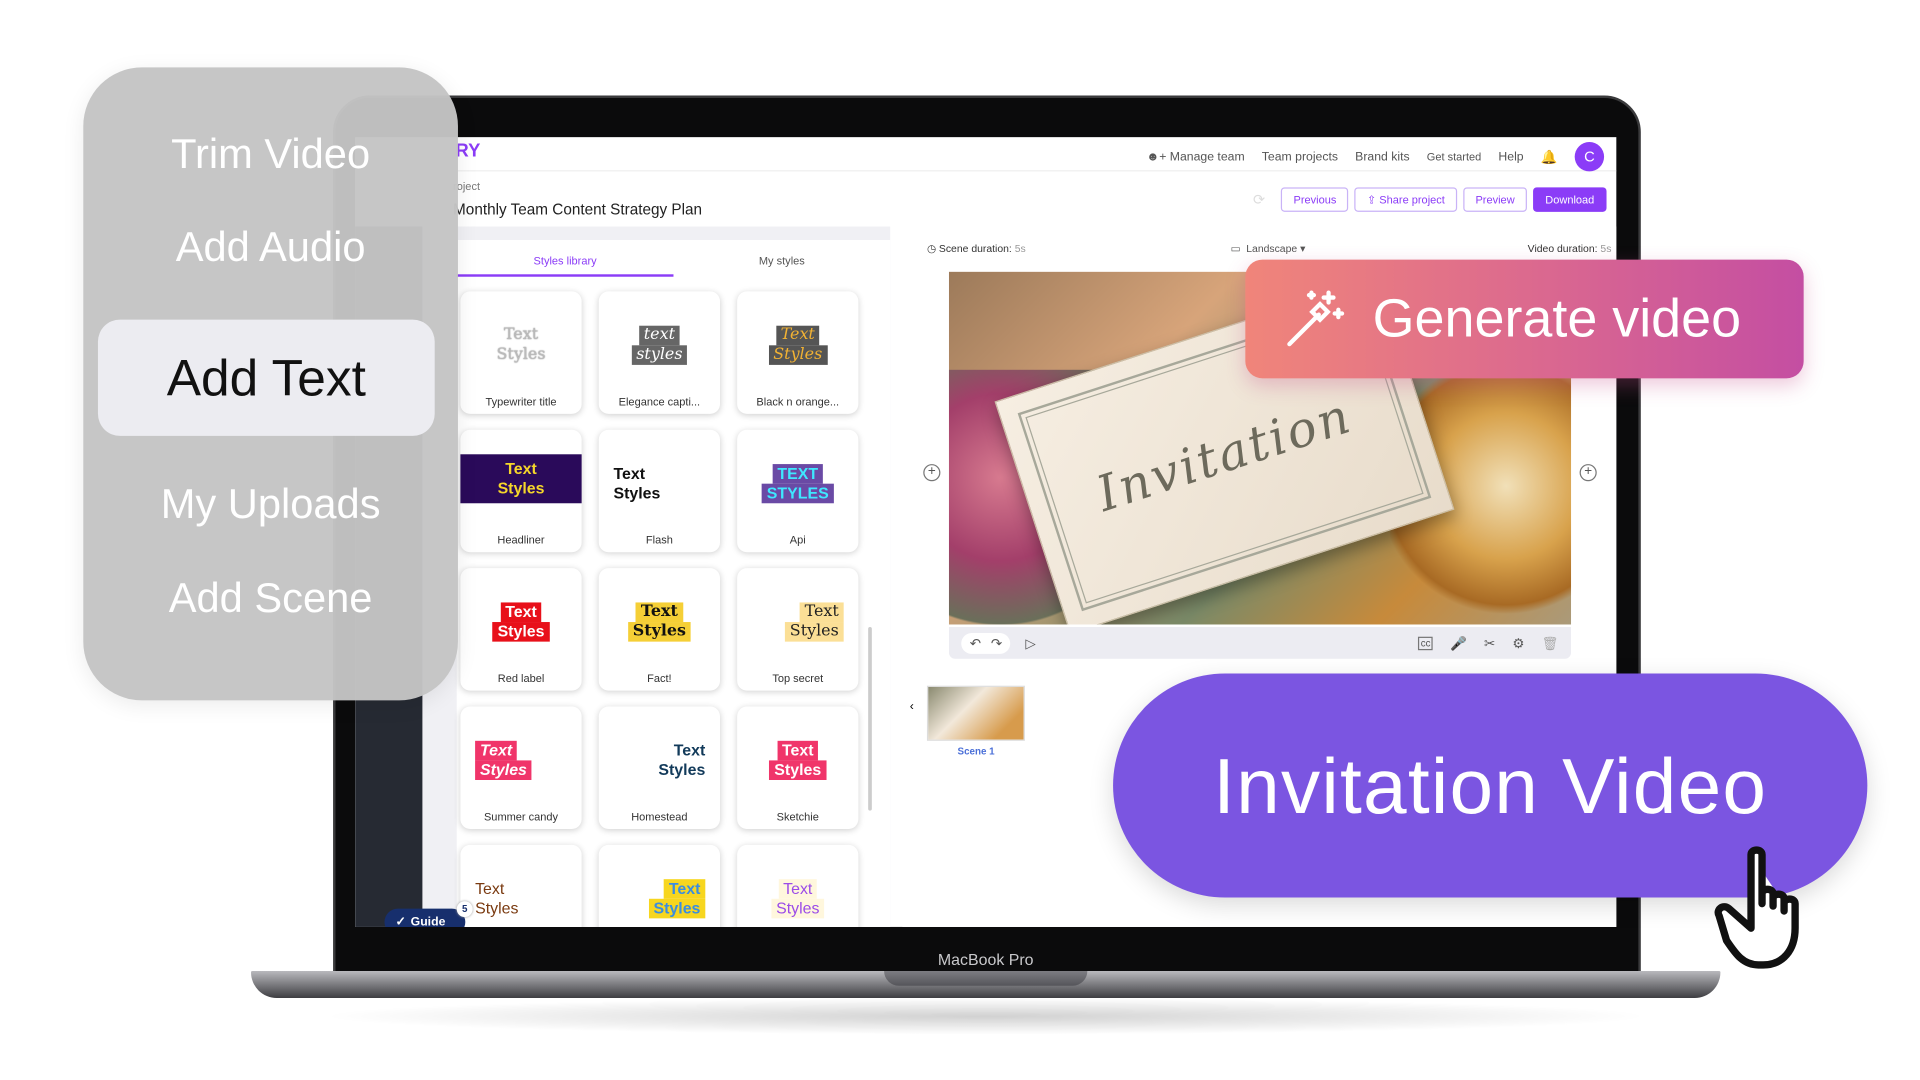 The width and height of the screenshot is (1920, 1080). I want to click on scene-thumbnail, so click(975, 713).